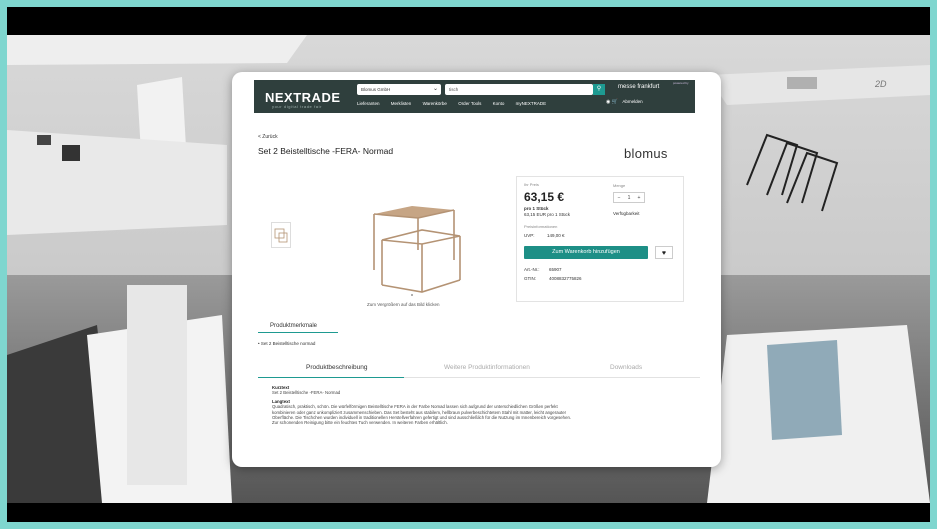 The width and height of the screenshot is (937, 529). What do you see at coordinates (664, 252) in the screenshot?
I see `wishlist-heart-icon: ♥` at bounding box center [664, 252].